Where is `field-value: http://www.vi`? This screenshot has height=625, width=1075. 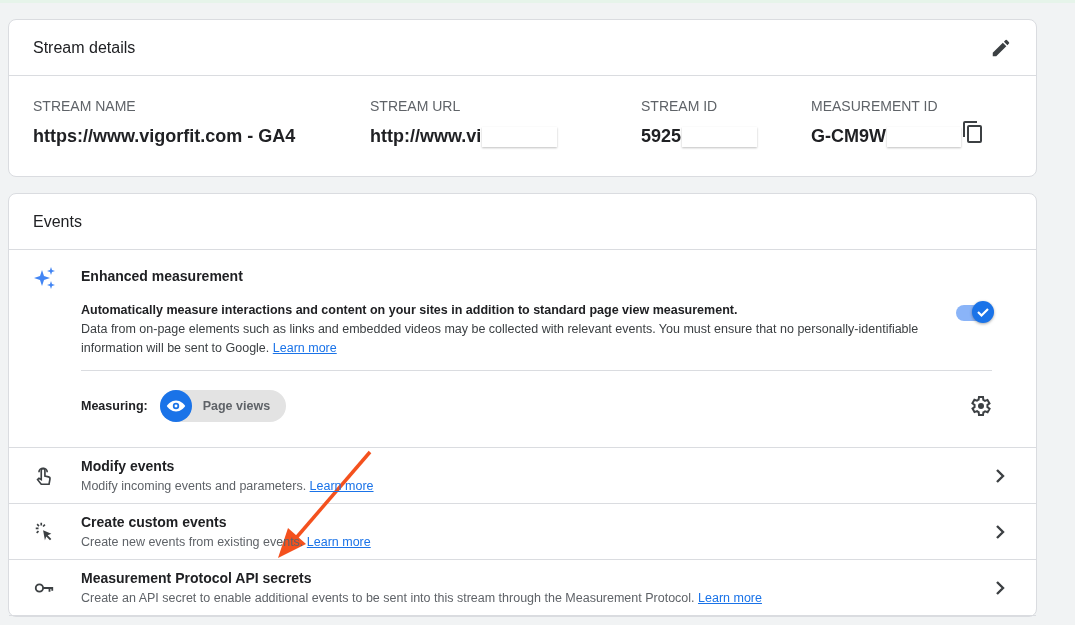
field-value: http://www.vi is located at coordinates (426, 136).